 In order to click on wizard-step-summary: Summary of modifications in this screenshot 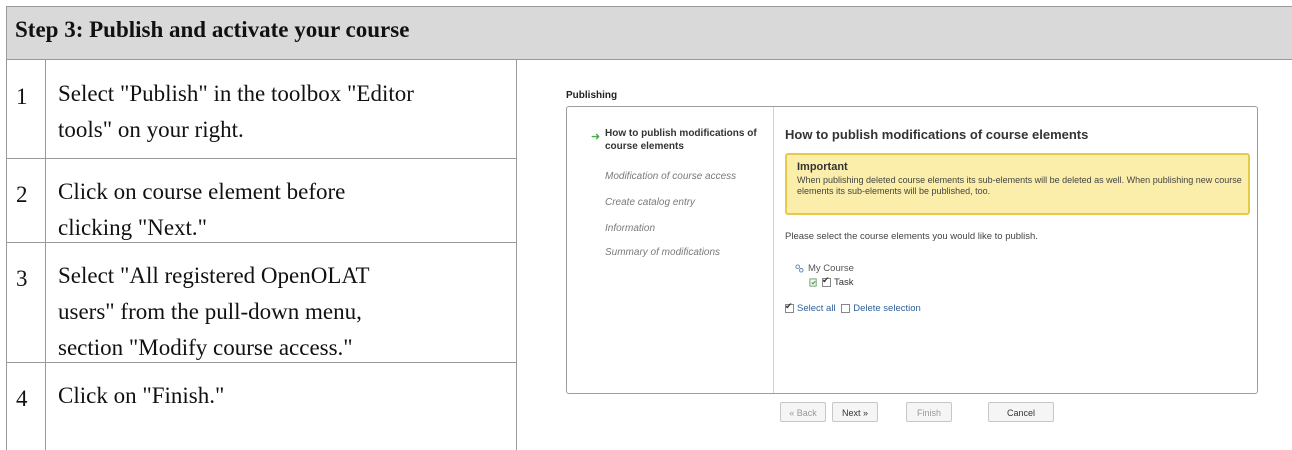, I will do `click(662, 252)`.